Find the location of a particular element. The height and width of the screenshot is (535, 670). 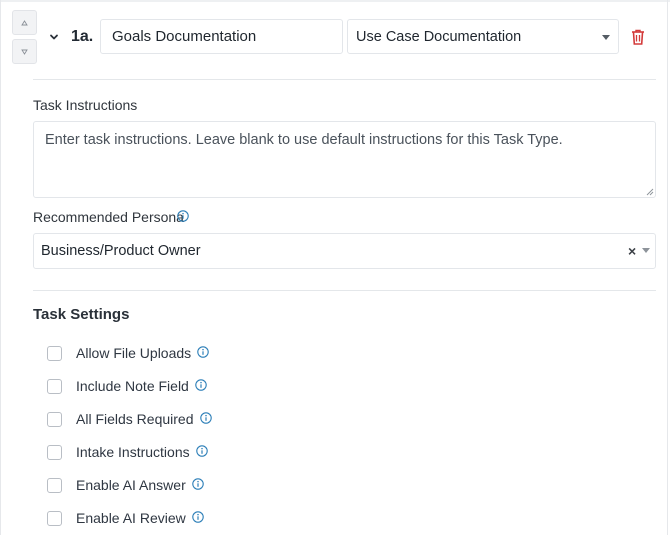

top-border is located at coordinates (335, 1).